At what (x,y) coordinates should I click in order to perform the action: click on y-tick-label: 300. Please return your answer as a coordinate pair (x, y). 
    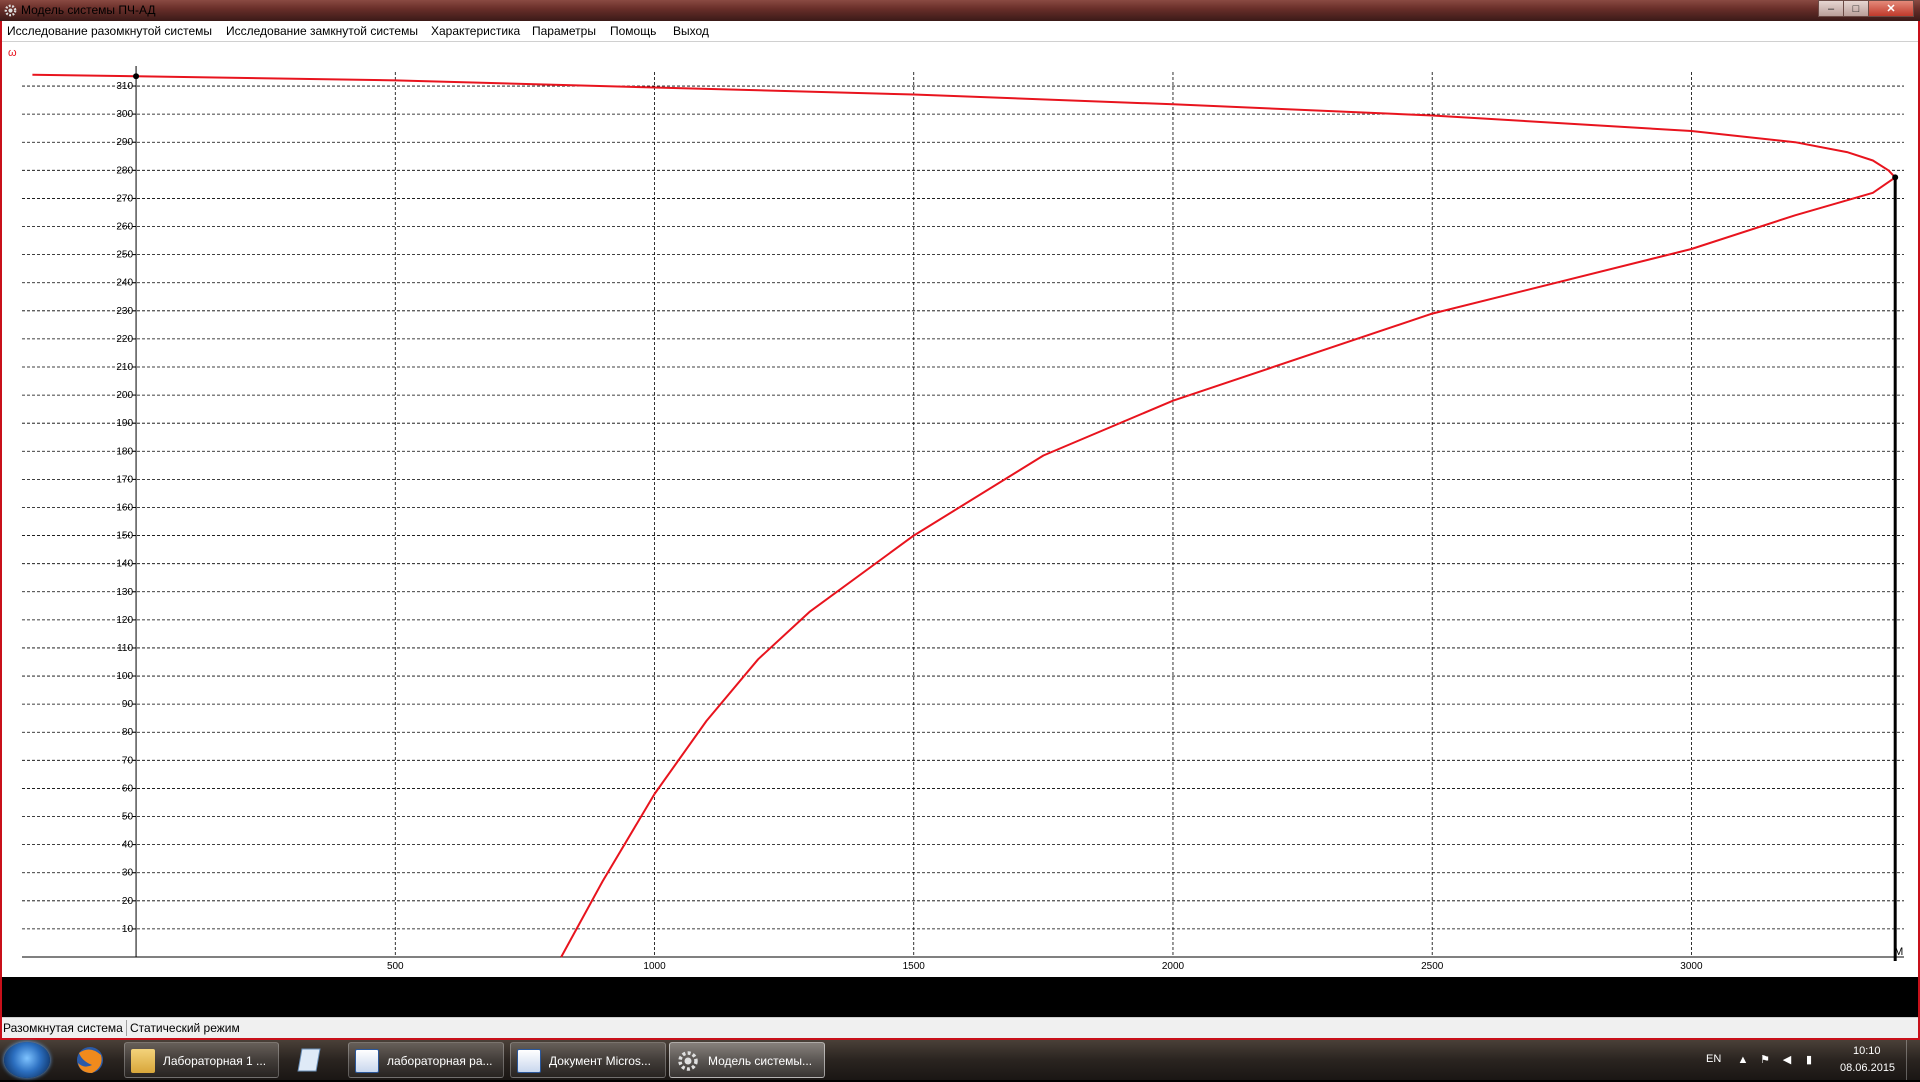
    Looking at the image, I should click on (124, 114).